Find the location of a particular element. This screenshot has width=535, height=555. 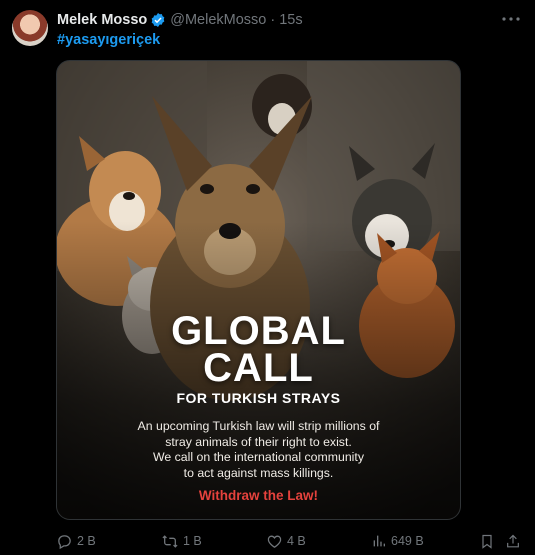

bookmark-button is located at coordinates (489, 541).